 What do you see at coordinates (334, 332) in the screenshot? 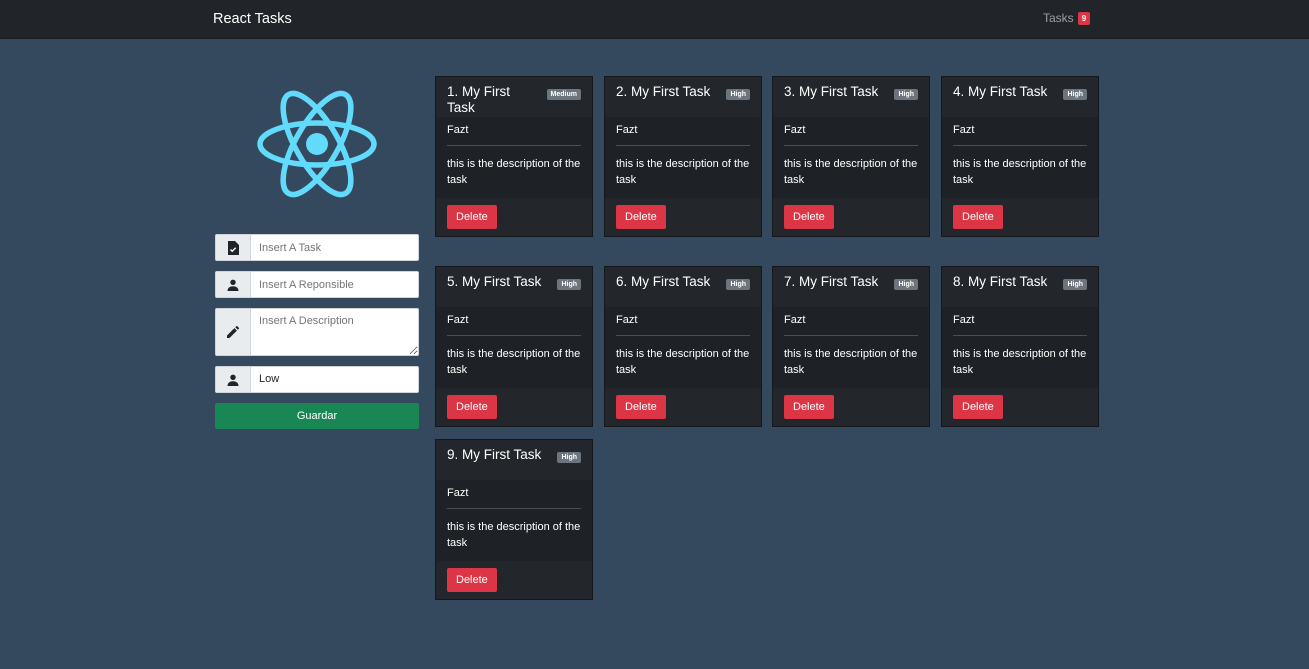
I see `description-input` at bounding box center [334, 332].